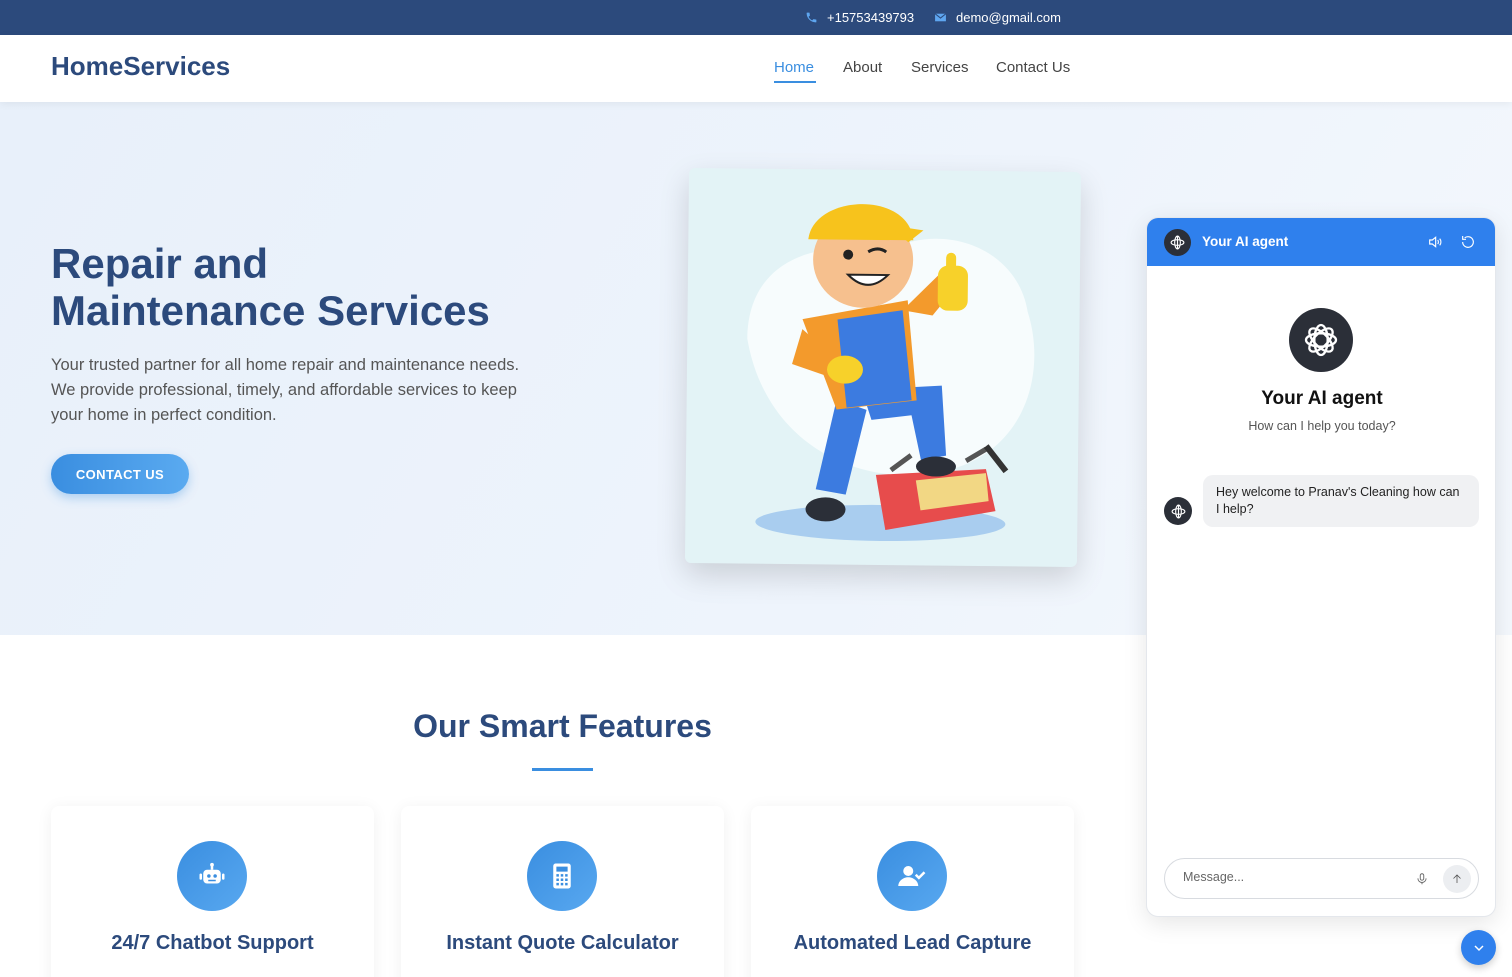  I want to click on speaker-icon, so click(1435, 242).